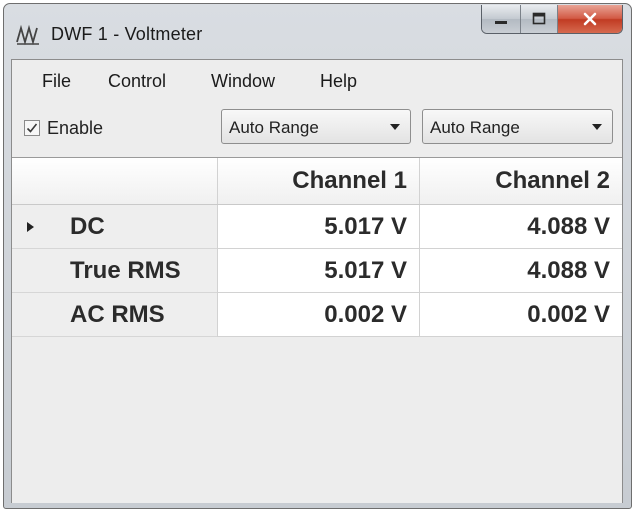 The height and width of the screenshot is (514, 637). I want to click on maximize-button, so click(539, 19).